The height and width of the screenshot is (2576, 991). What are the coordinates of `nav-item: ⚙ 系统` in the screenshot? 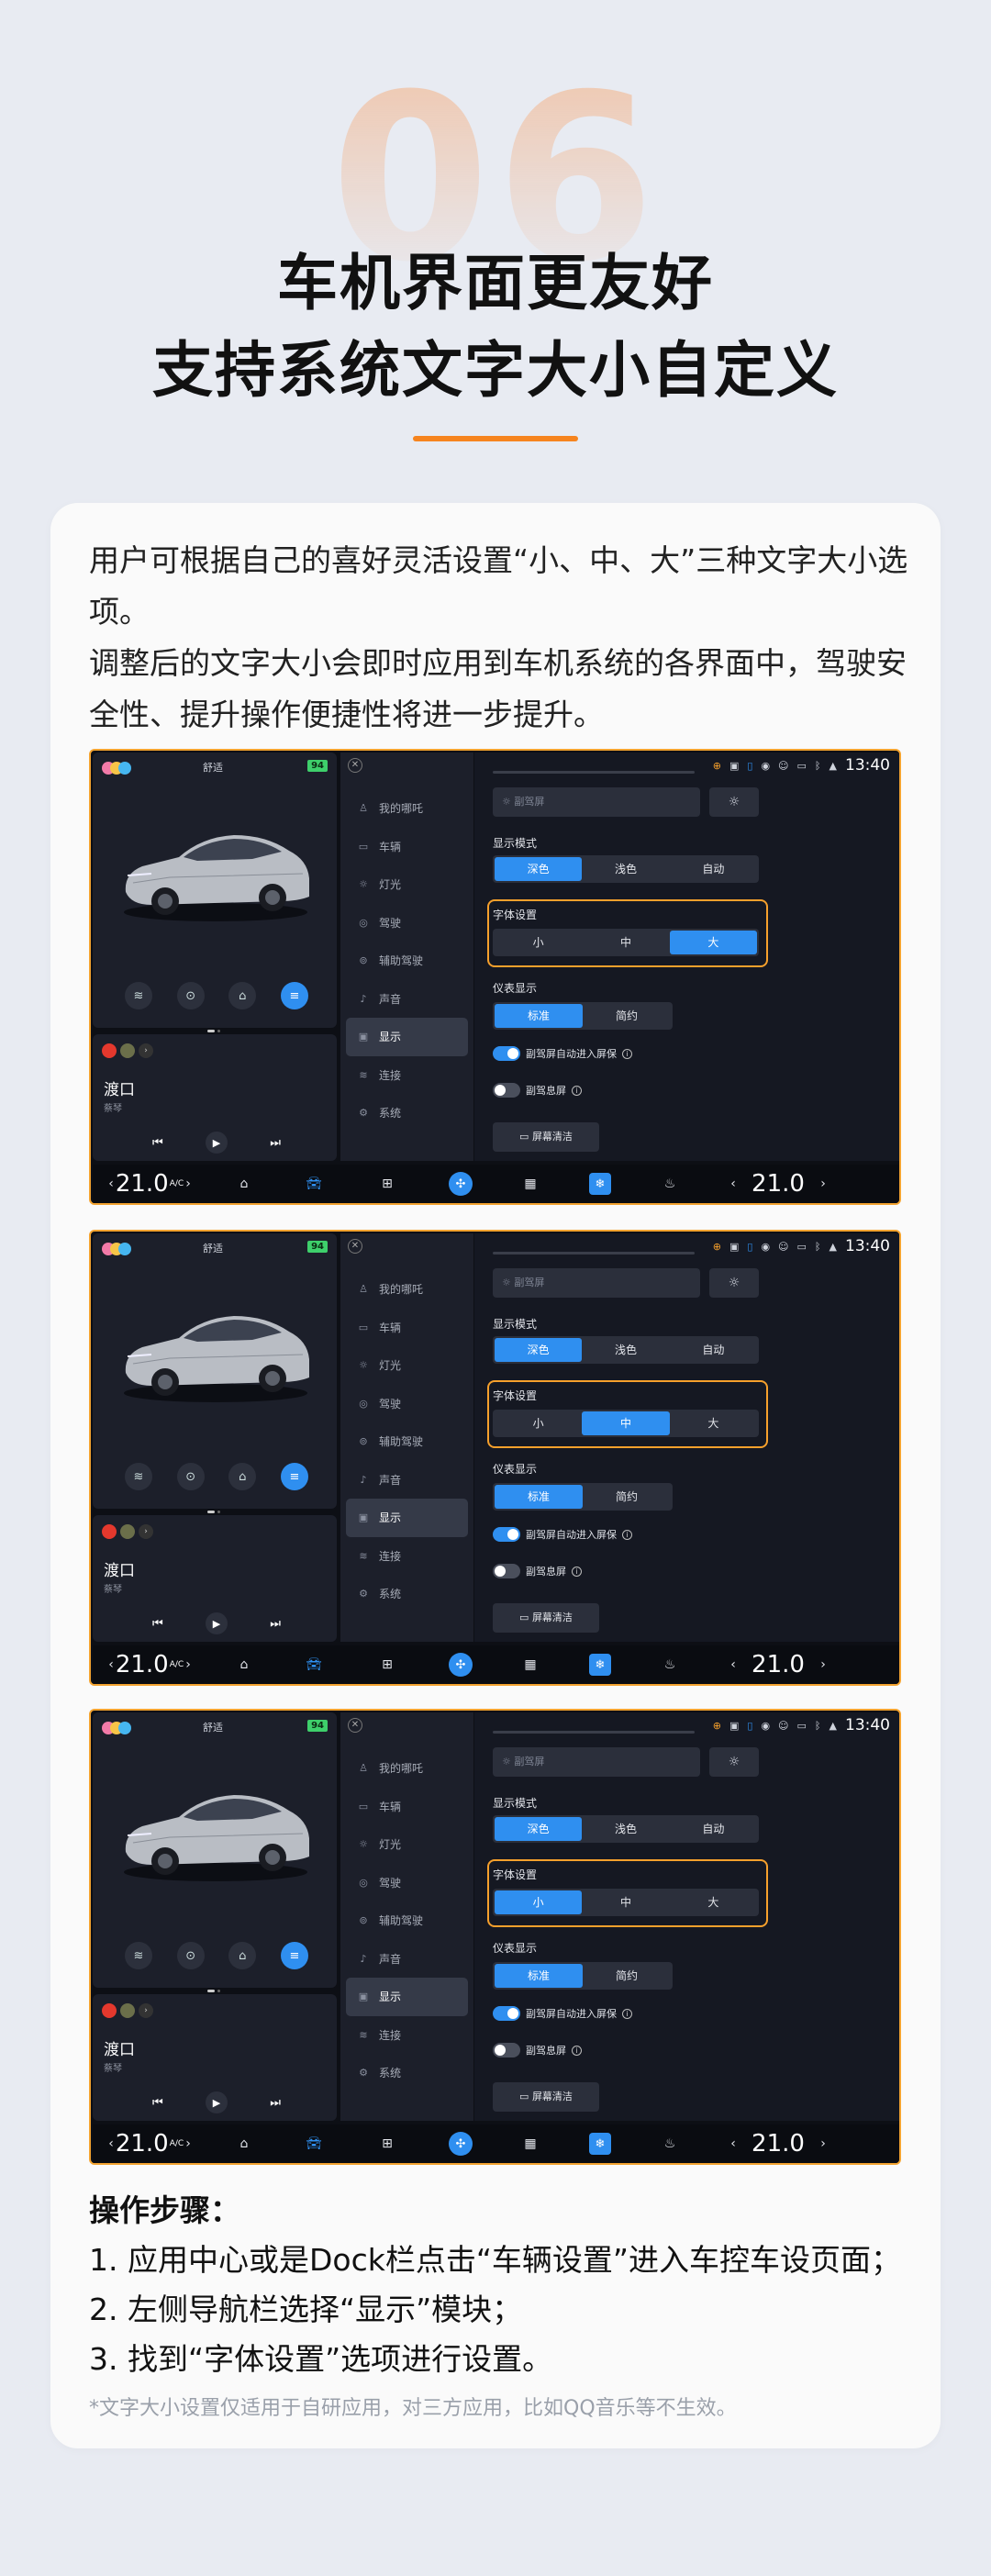 It's located at (407, 1594).